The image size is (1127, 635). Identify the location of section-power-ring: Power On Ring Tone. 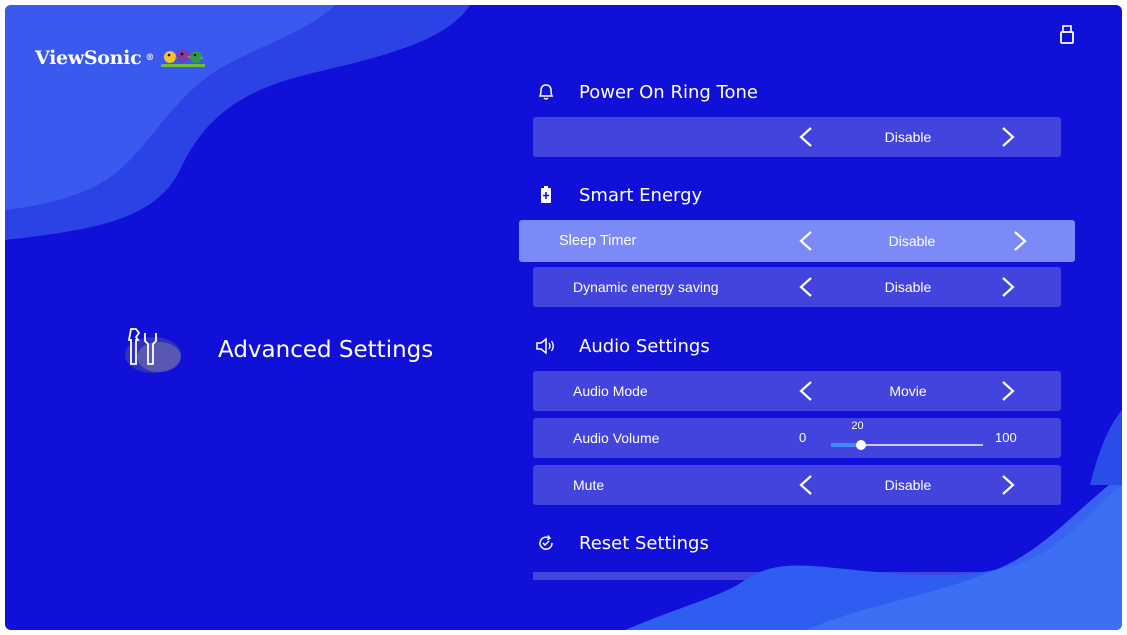
(646, 92).